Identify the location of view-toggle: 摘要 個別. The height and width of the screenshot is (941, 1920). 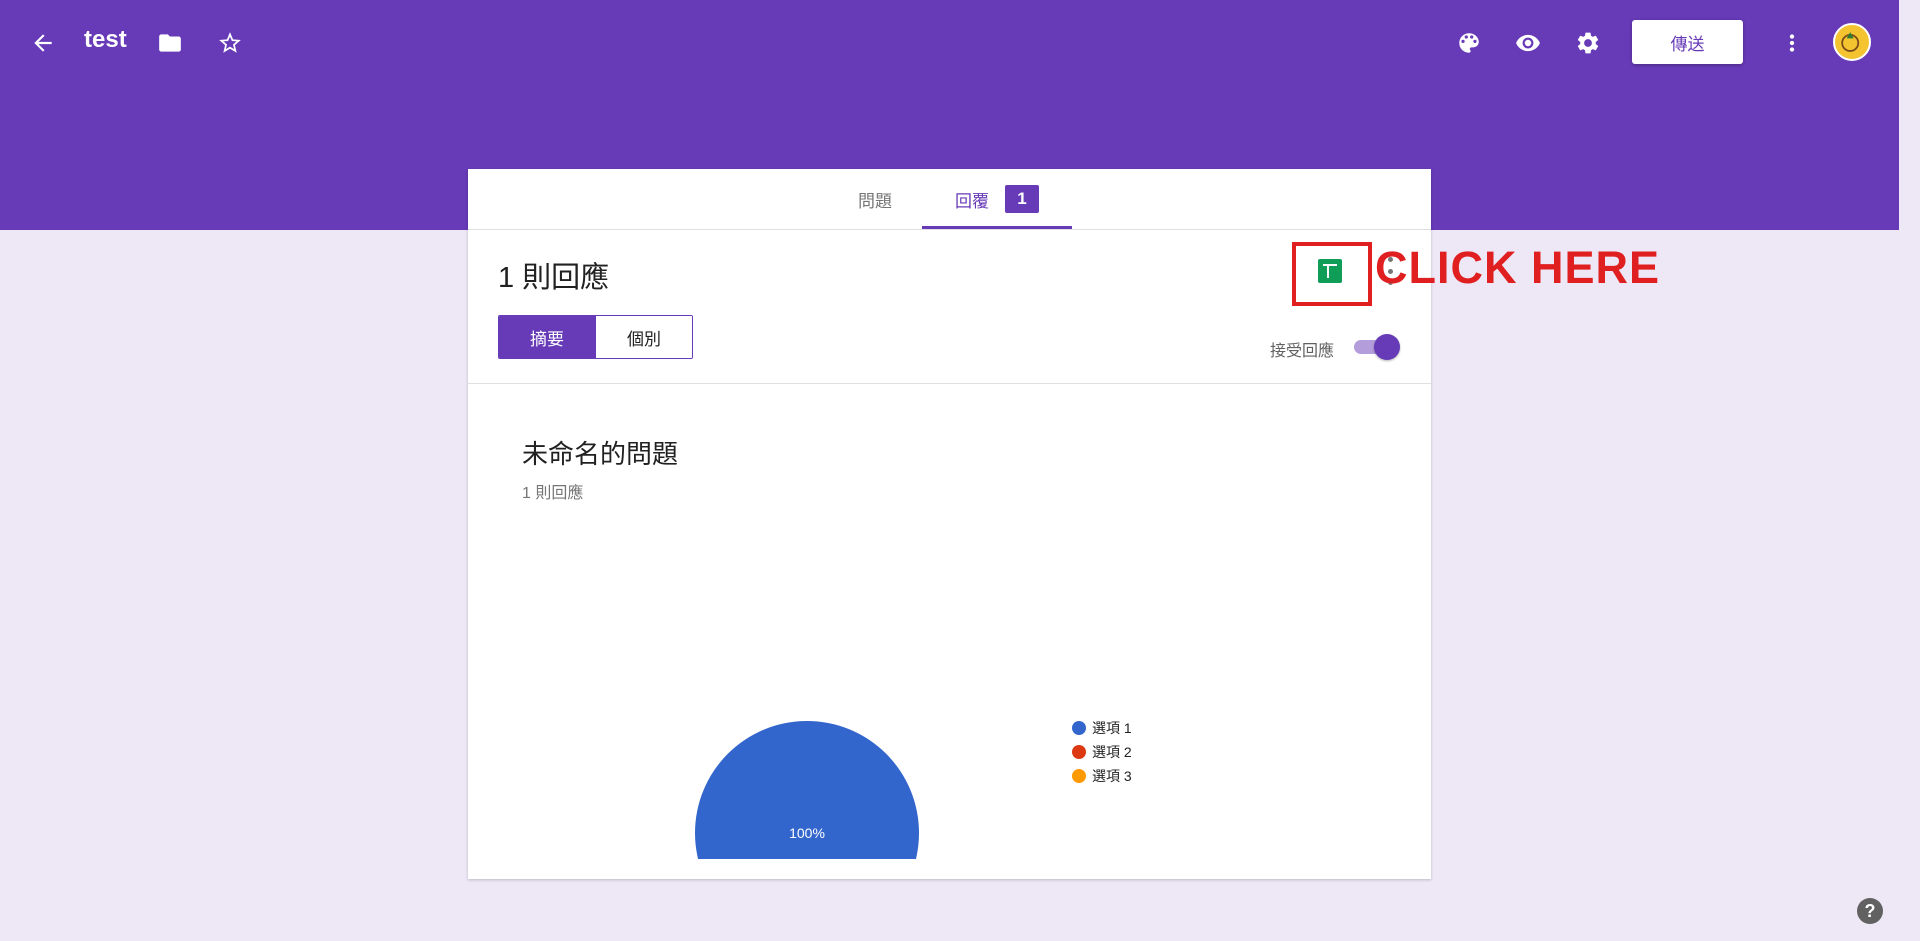
(595, 337).